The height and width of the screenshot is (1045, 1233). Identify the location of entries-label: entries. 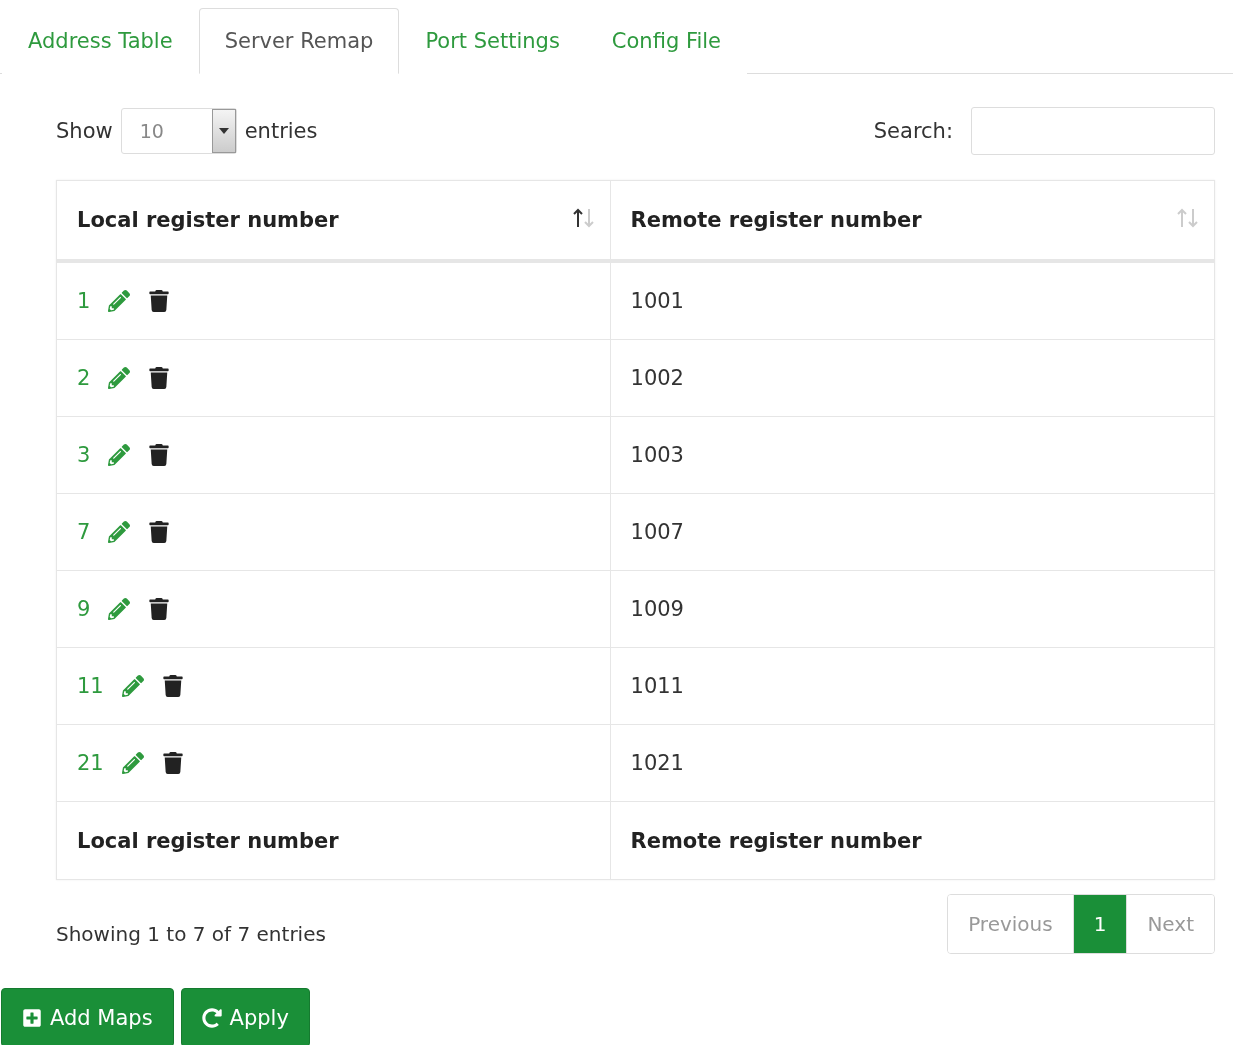
(281, 131).